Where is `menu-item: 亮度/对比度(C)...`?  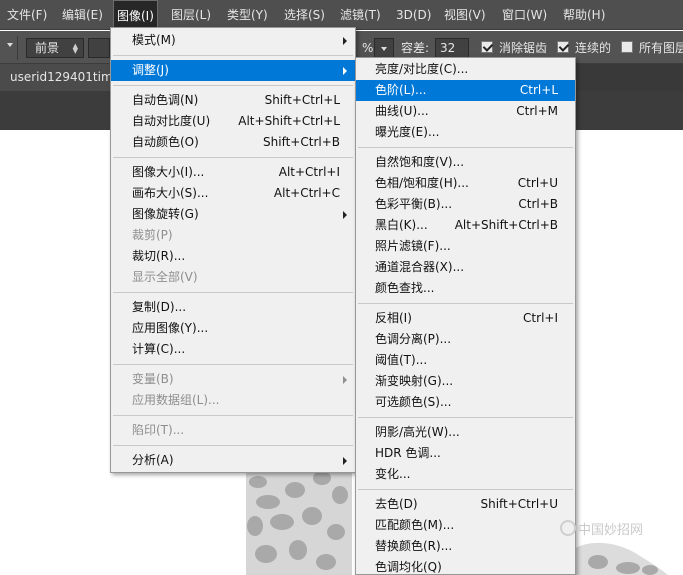
menu-item: 亮度/对比度(C)... is located at coordinates (465, 69).